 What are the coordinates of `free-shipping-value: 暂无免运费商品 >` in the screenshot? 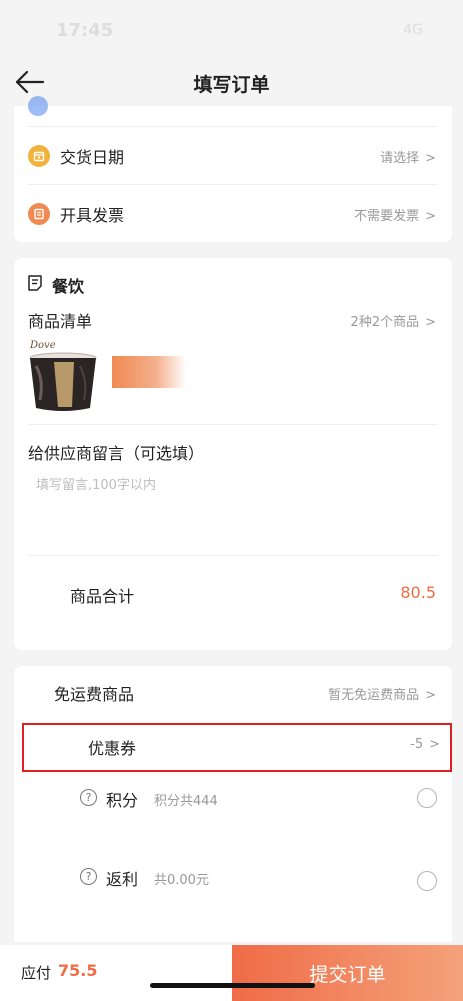 It's located at (382, 695).